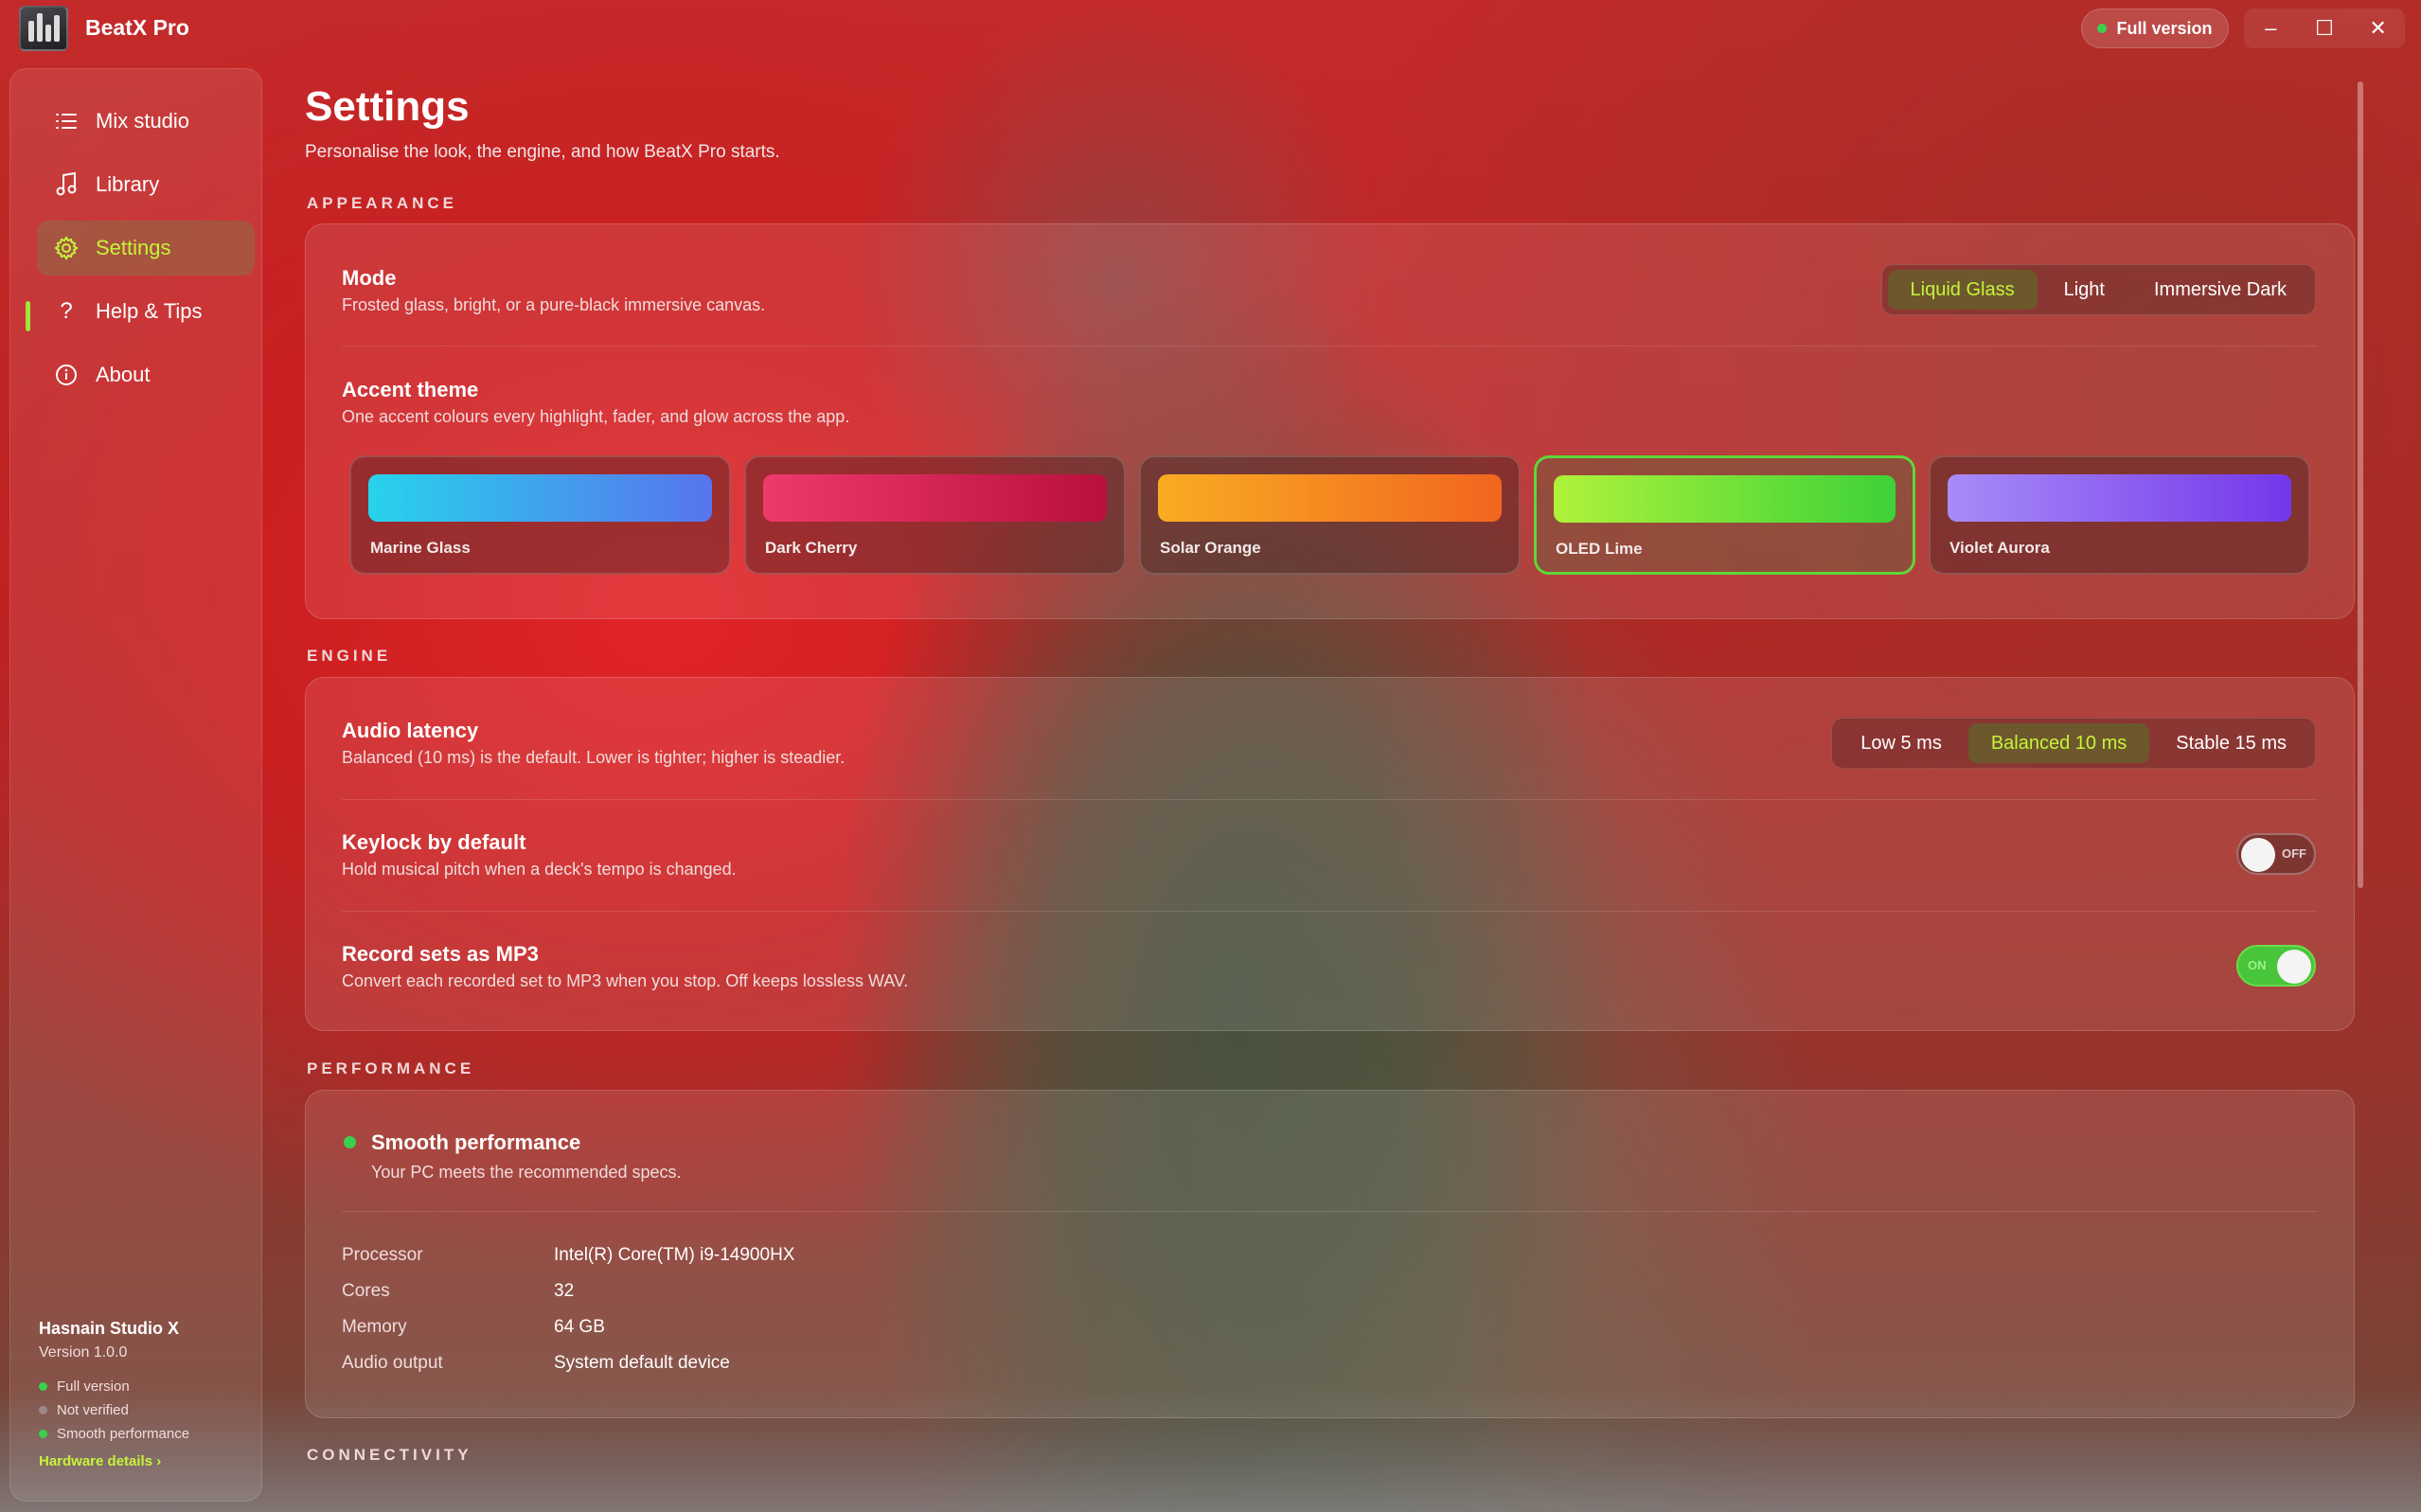  I want to click on music-note-icon, so click(66, 184).